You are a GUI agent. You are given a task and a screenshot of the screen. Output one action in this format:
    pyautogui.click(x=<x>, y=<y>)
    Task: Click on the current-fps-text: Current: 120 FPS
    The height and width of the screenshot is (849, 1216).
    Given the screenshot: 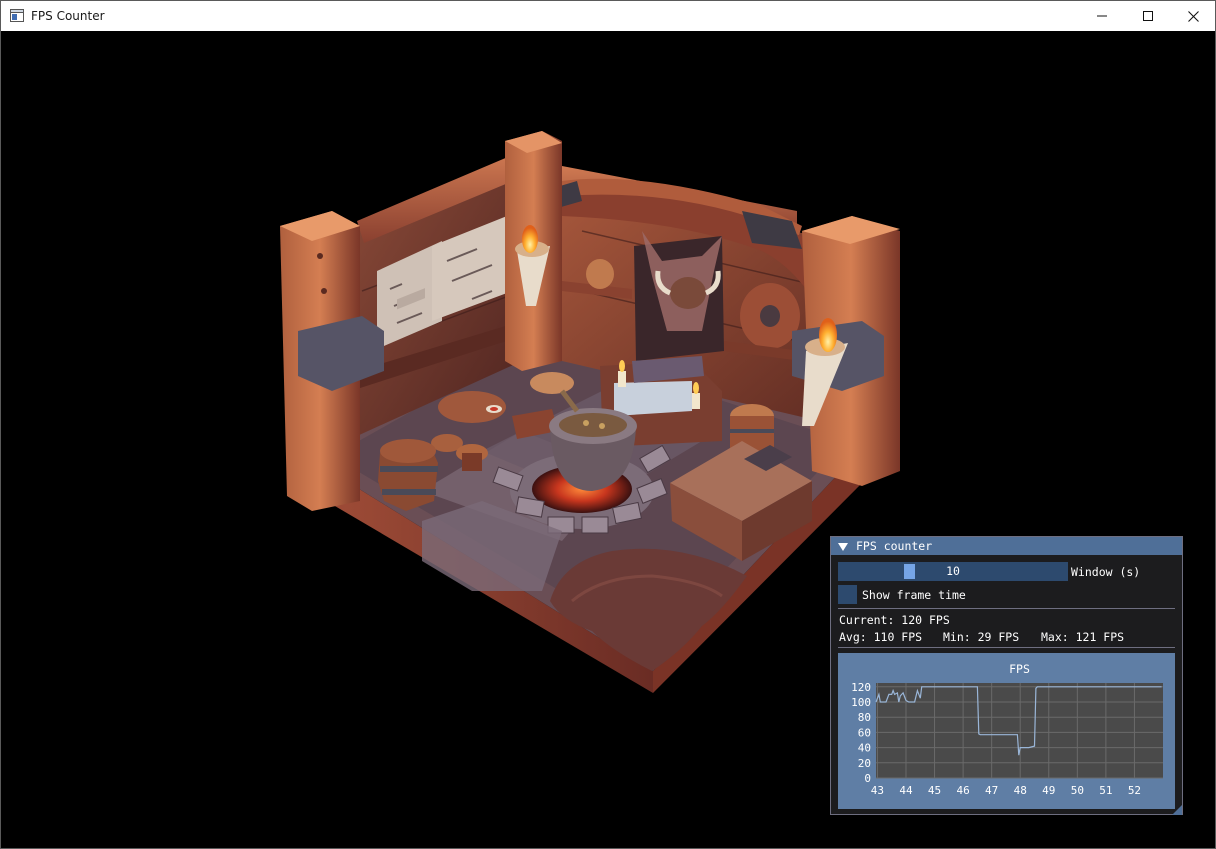 What is the action you would take?
    pyautogui.click(x=894, y=620)
    